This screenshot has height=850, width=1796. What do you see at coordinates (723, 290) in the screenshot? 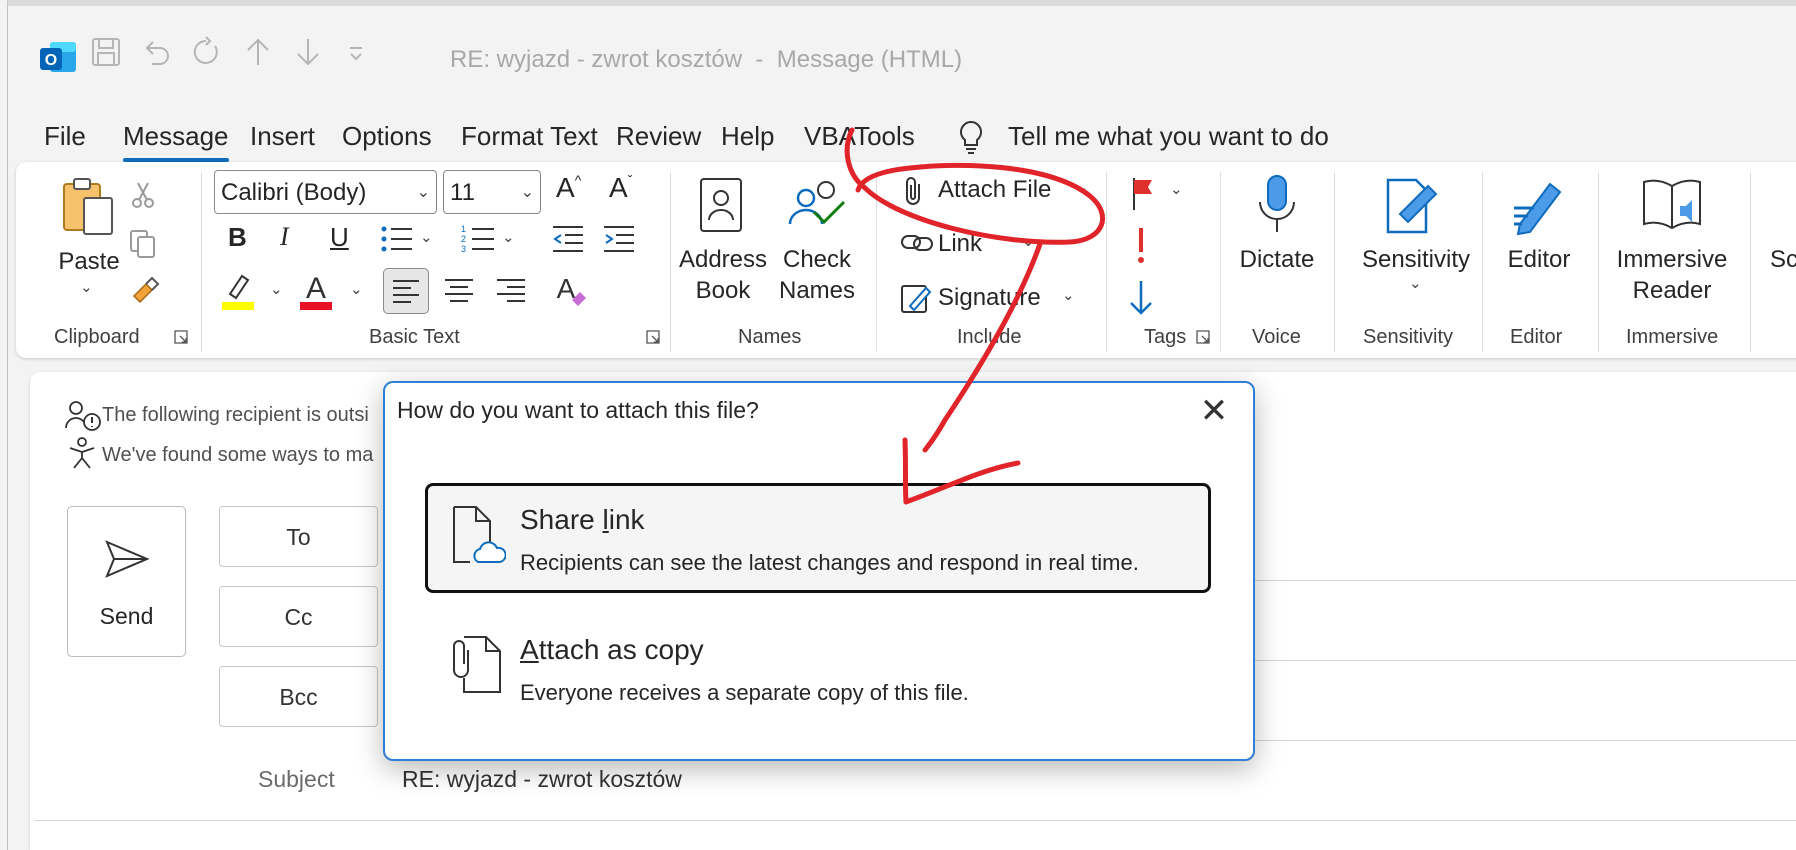
I see `address-book-line2: Book` at bounding box center [723, 290].